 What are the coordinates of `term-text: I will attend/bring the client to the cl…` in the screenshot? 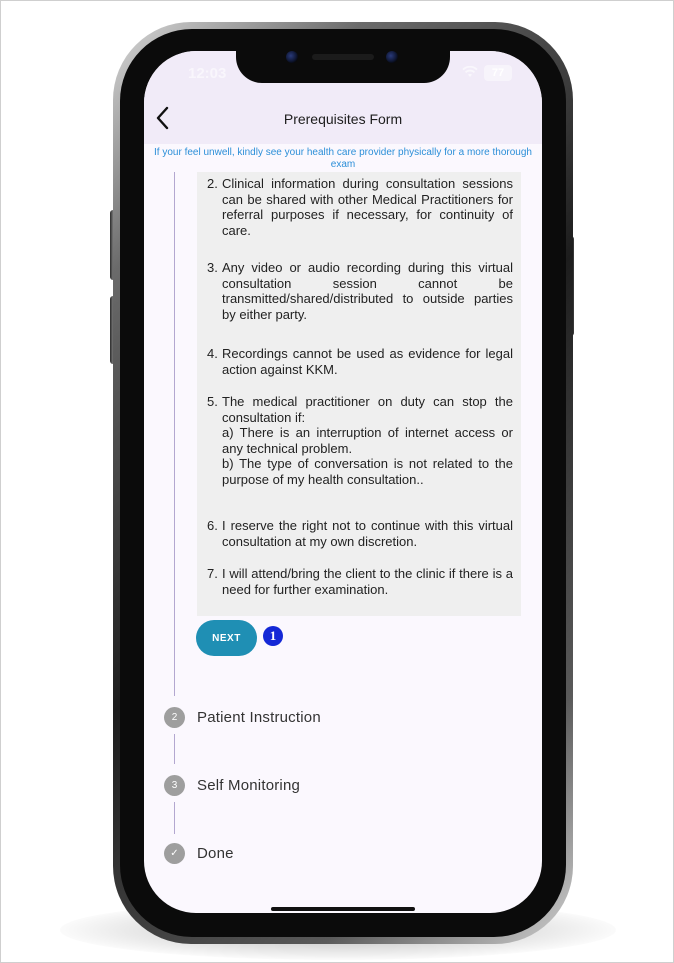 It's located at (367, 581).